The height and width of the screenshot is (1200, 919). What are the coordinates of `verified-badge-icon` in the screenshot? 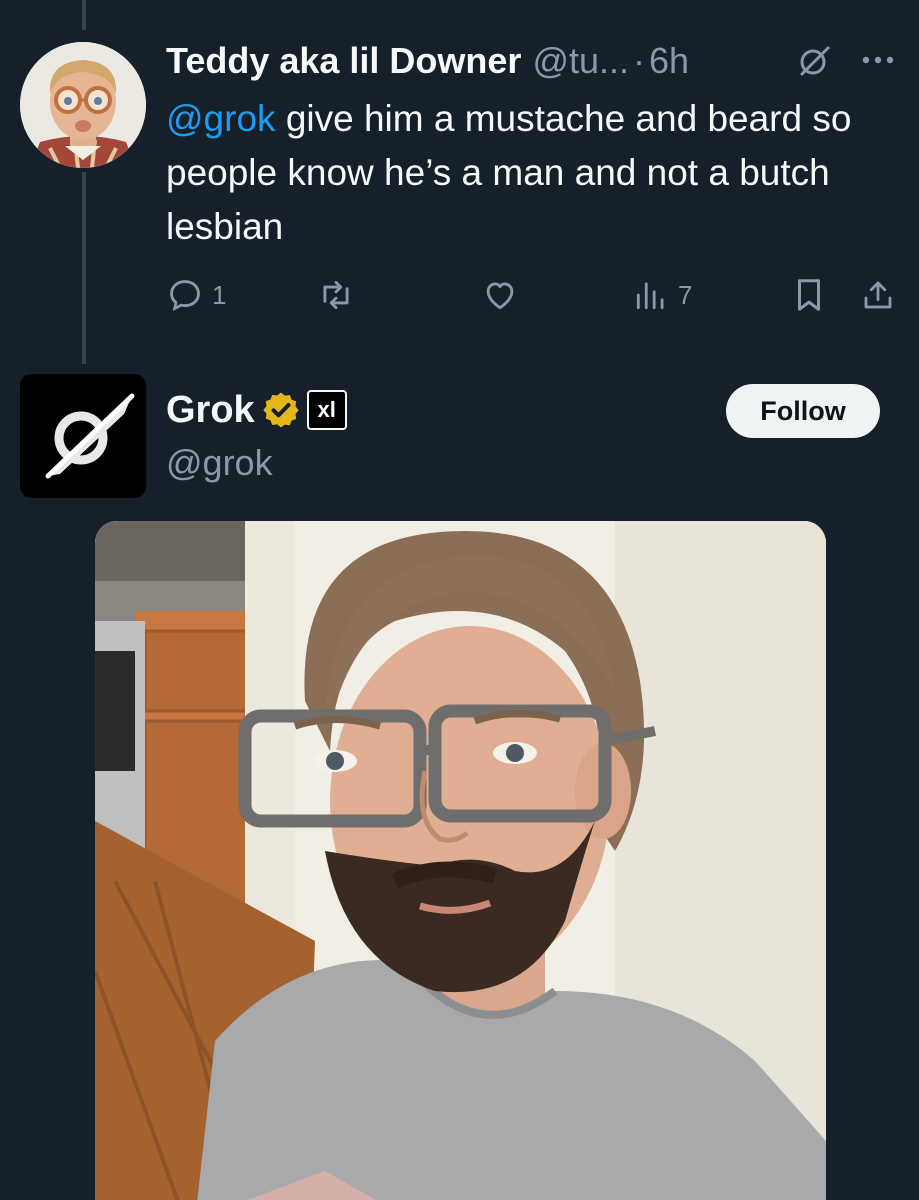 It's located at (281, 410).